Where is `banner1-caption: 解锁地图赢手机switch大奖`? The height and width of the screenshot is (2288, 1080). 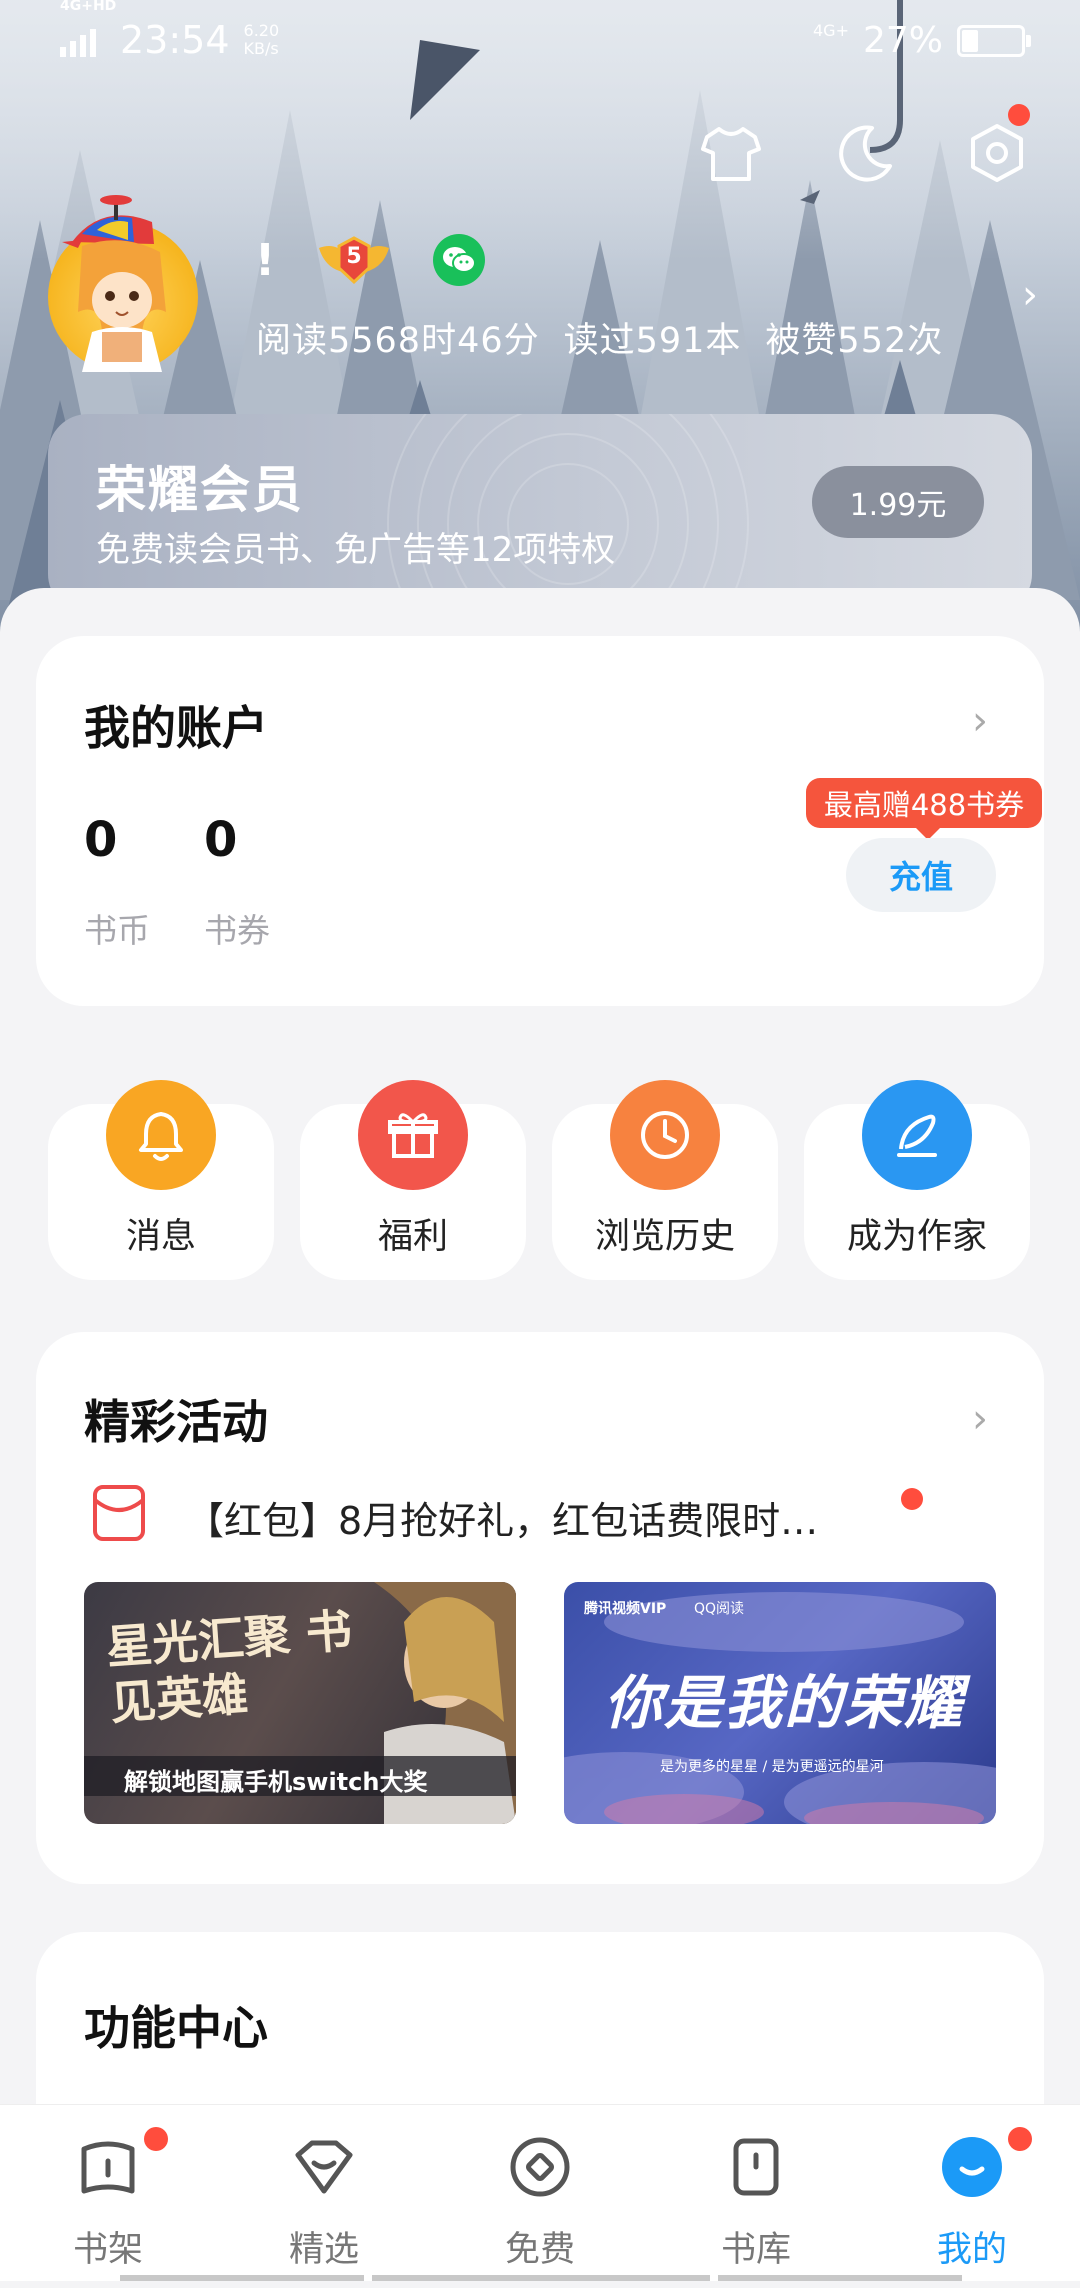
banner1-caption: 解锁地图赢手机switch大奖 is located at coordinates (276, 1782).